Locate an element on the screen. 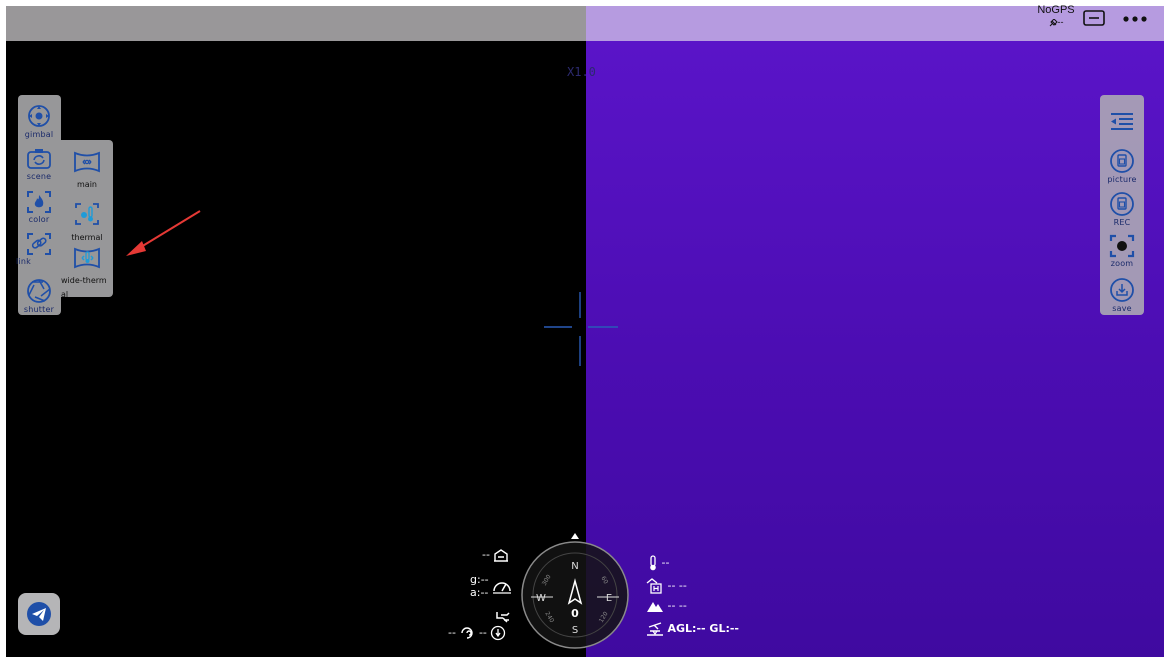  gimbal-button: gimbal is located at coordinates (39, 121).